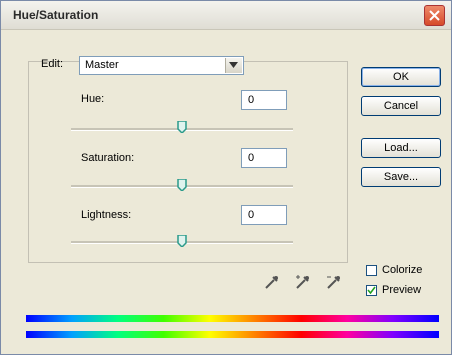 The image size is (454, 357). What do you see at coordinates (401, 77) in the screenshot?
I see `ok-button: OK` at bounding box center [401, 77].